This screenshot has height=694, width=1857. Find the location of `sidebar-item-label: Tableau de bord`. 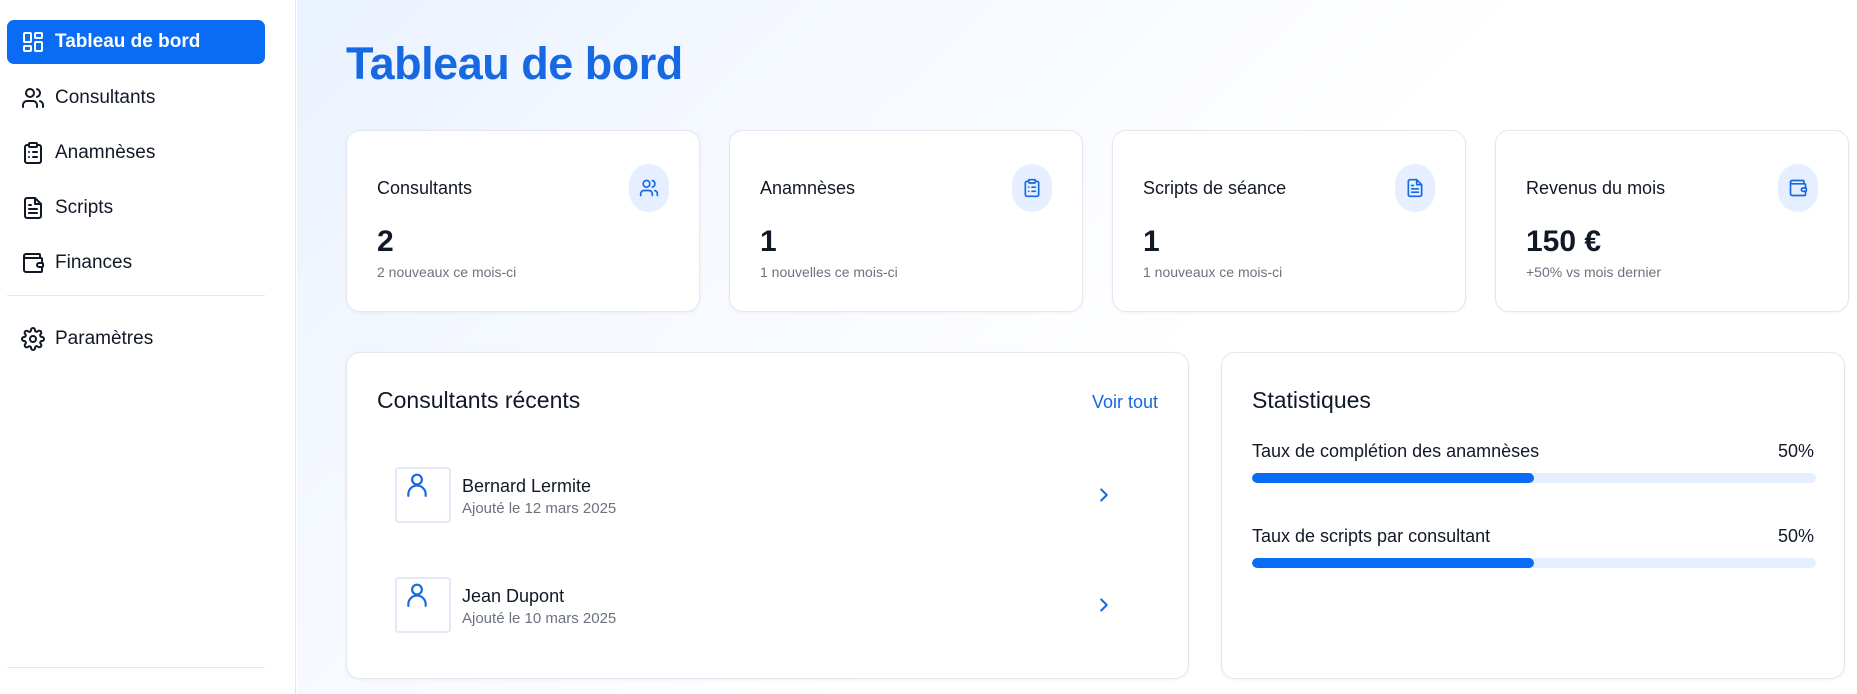

sidebar-item-label: Tableau de bord is located at coordinates (128, 41).